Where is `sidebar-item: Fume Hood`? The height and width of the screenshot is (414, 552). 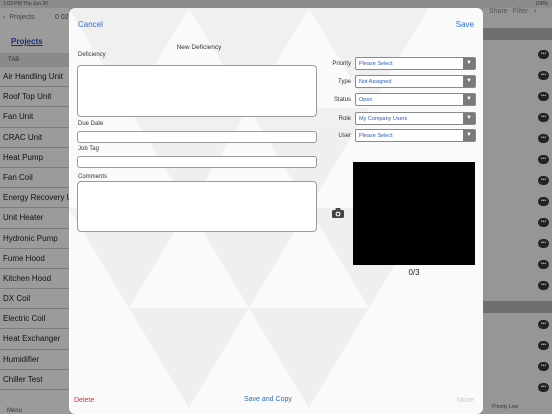 sidebar-item: Fume Hood is located at coordinates (34, 259).